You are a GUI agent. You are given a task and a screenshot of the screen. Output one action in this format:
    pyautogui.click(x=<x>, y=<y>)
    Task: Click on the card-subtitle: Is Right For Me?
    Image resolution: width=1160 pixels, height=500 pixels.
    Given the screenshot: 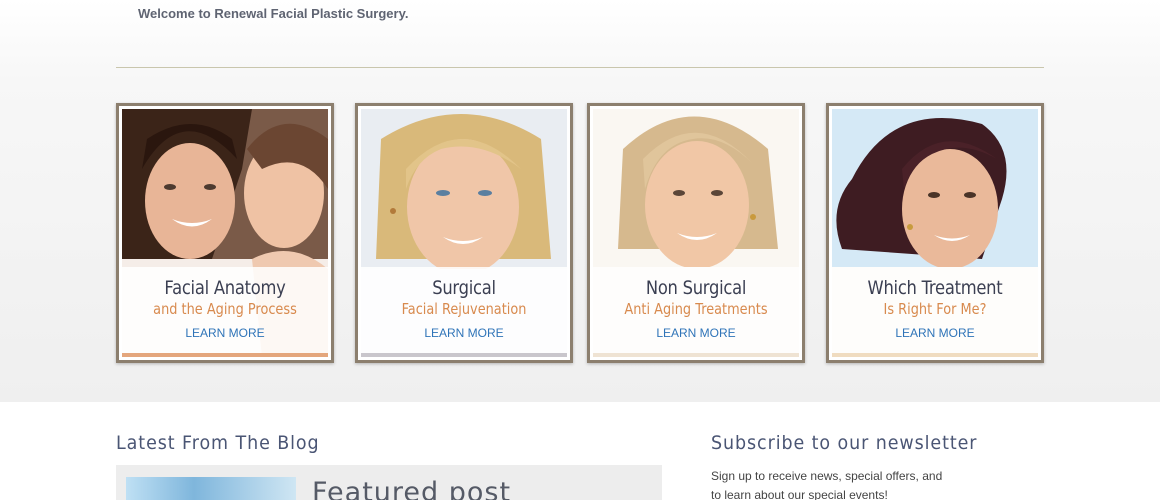 What is the action you would take?
    pyautogui.click(x=935, y=309)
    